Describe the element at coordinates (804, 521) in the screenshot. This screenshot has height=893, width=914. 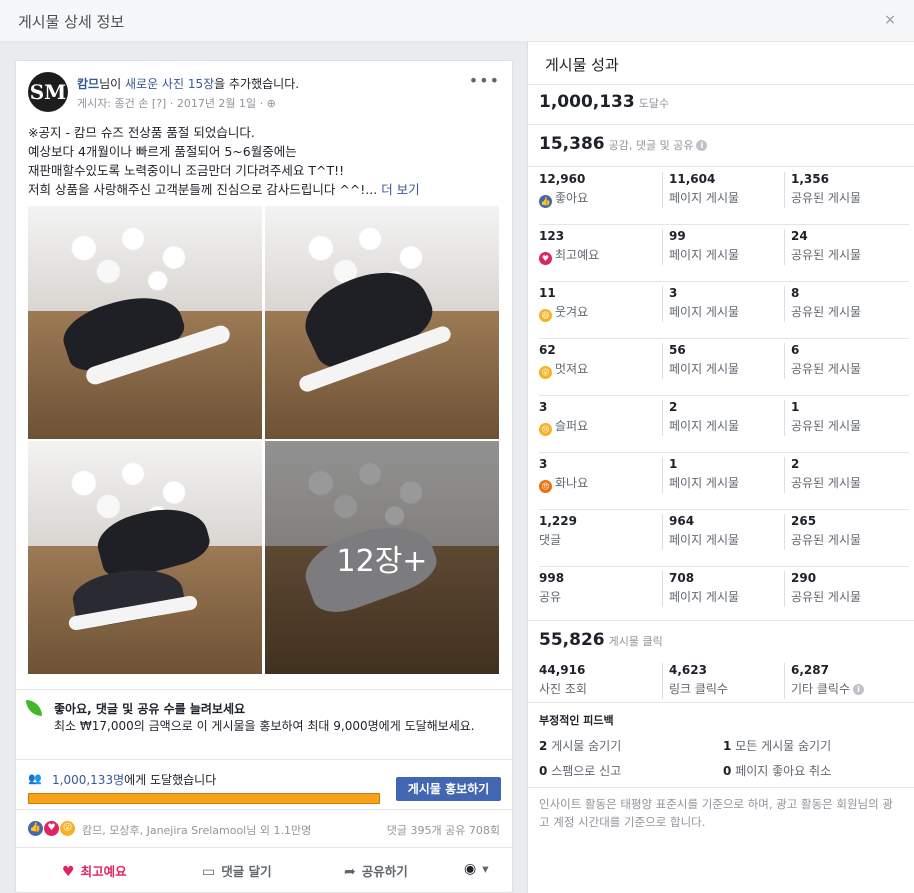
I see `row-on-shares-value: 265` at that location.